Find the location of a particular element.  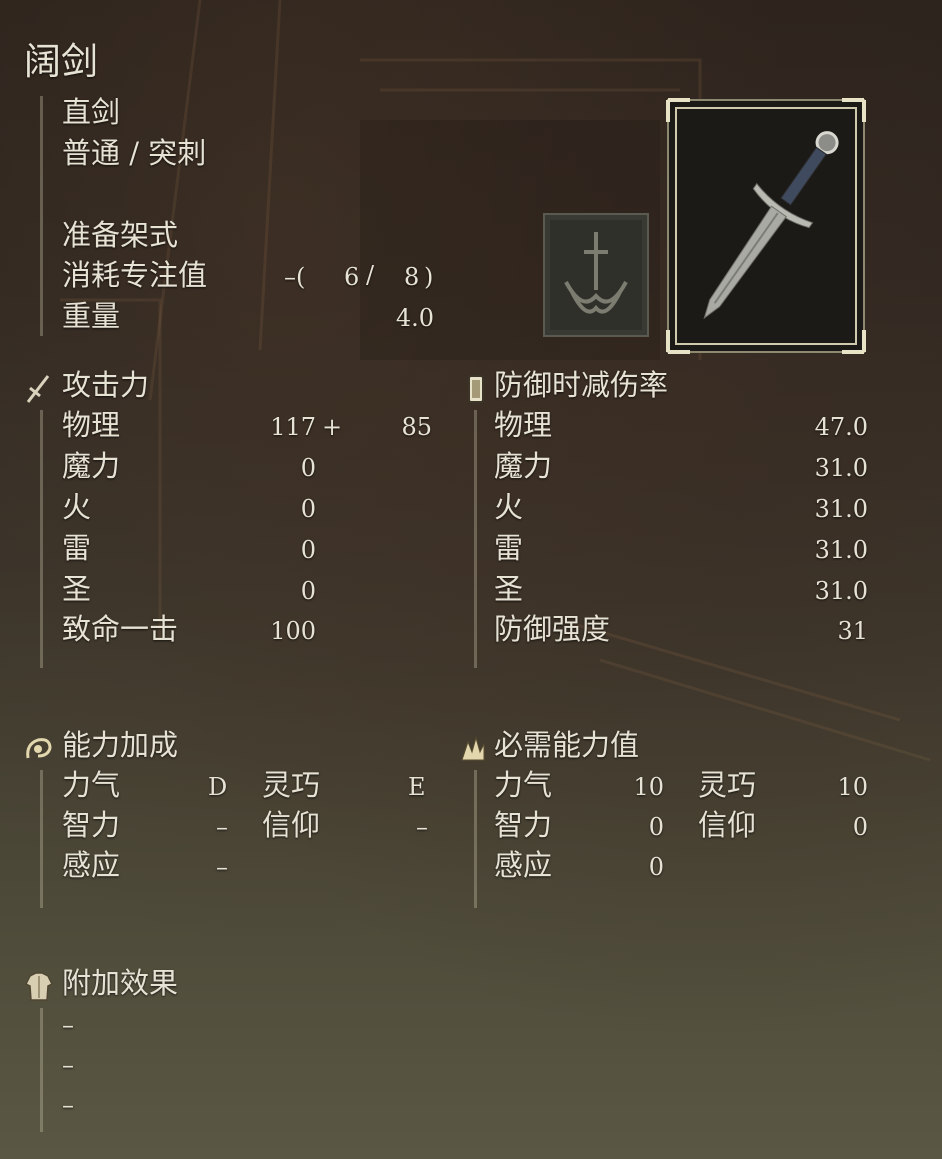

divider-scaling is located at coordinates (41, 839).